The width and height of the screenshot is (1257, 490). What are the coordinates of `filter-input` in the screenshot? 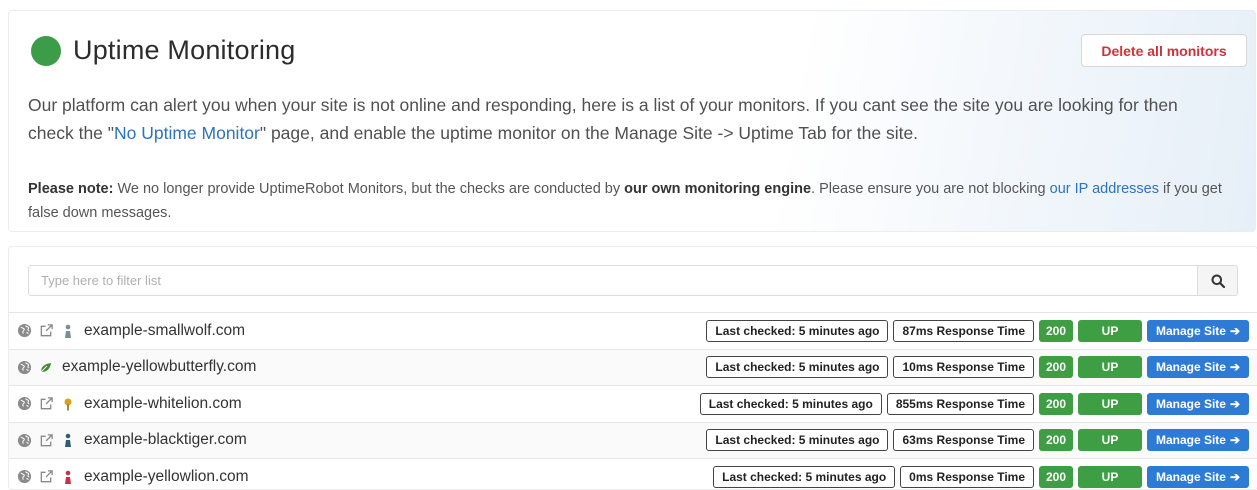 It's located at (613, 280).